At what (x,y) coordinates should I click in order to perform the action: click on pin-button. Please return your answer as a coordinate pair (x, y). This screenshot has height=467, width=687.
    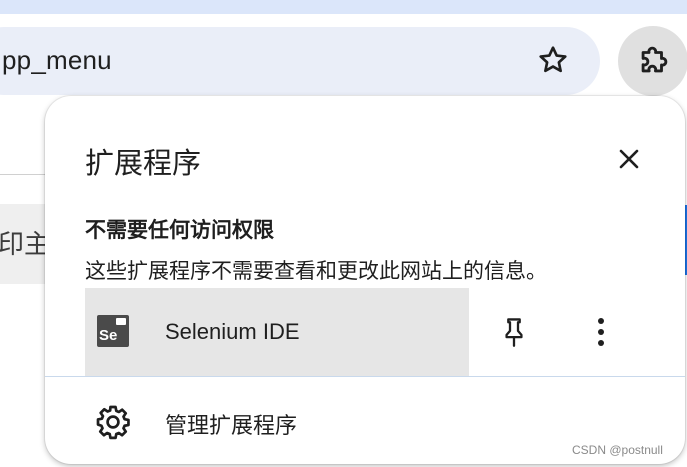
    Looking at the image, I should click on (514, 332).